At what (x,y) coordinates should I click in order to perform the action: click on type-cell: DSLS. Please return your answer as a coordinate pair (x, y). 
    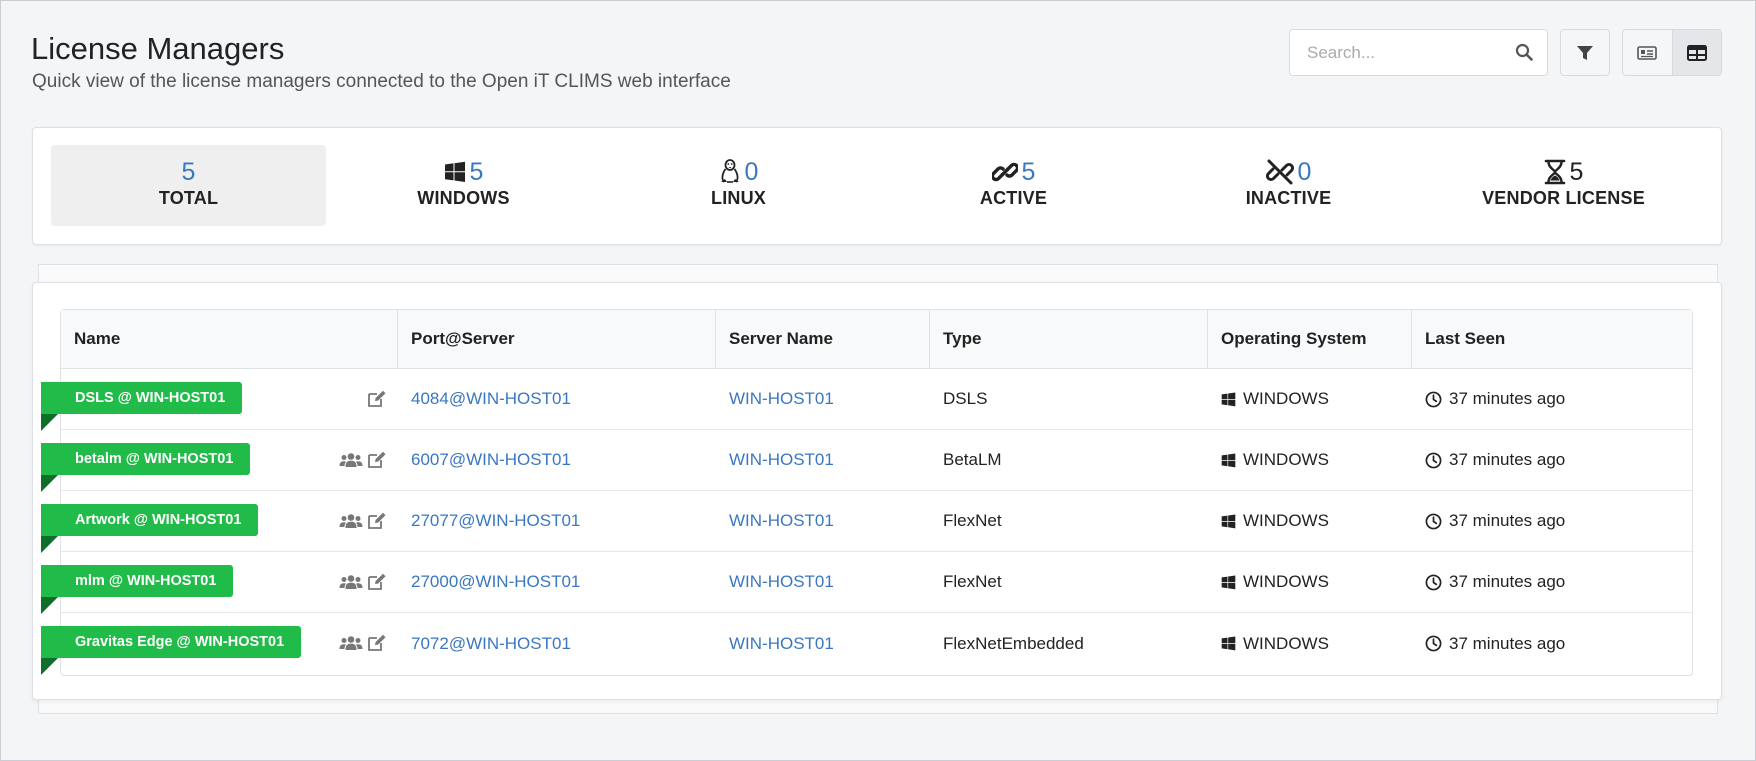
    Looking at the image, I should click on (965, 398).